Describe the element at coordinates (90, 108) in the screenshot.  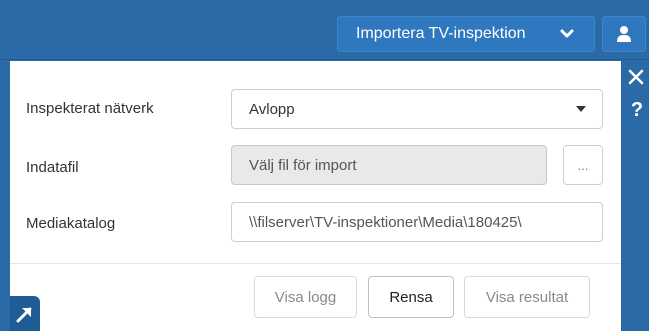
I see `network-label: Inspekterat nätverk` at that location.